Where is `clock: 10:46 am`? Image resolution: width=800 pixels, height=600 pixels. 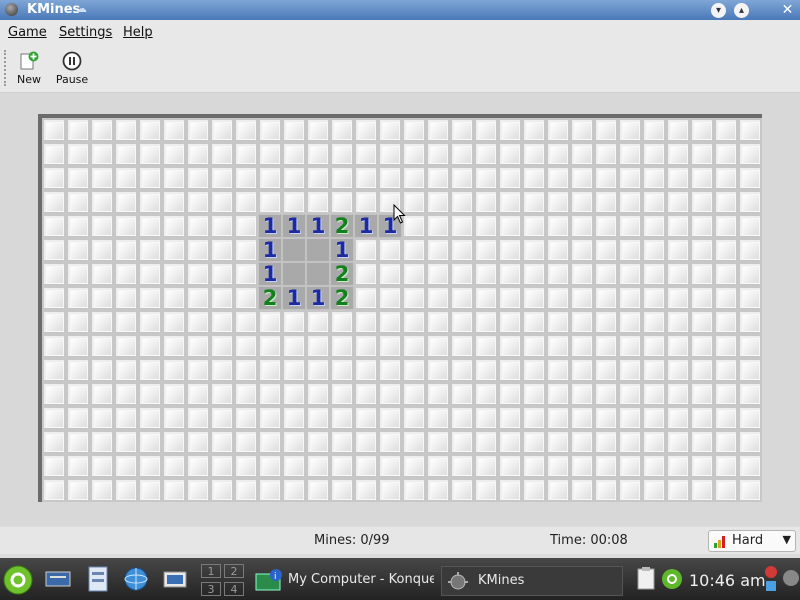 clock: 10:46 am is located at coordinates (727, 580).